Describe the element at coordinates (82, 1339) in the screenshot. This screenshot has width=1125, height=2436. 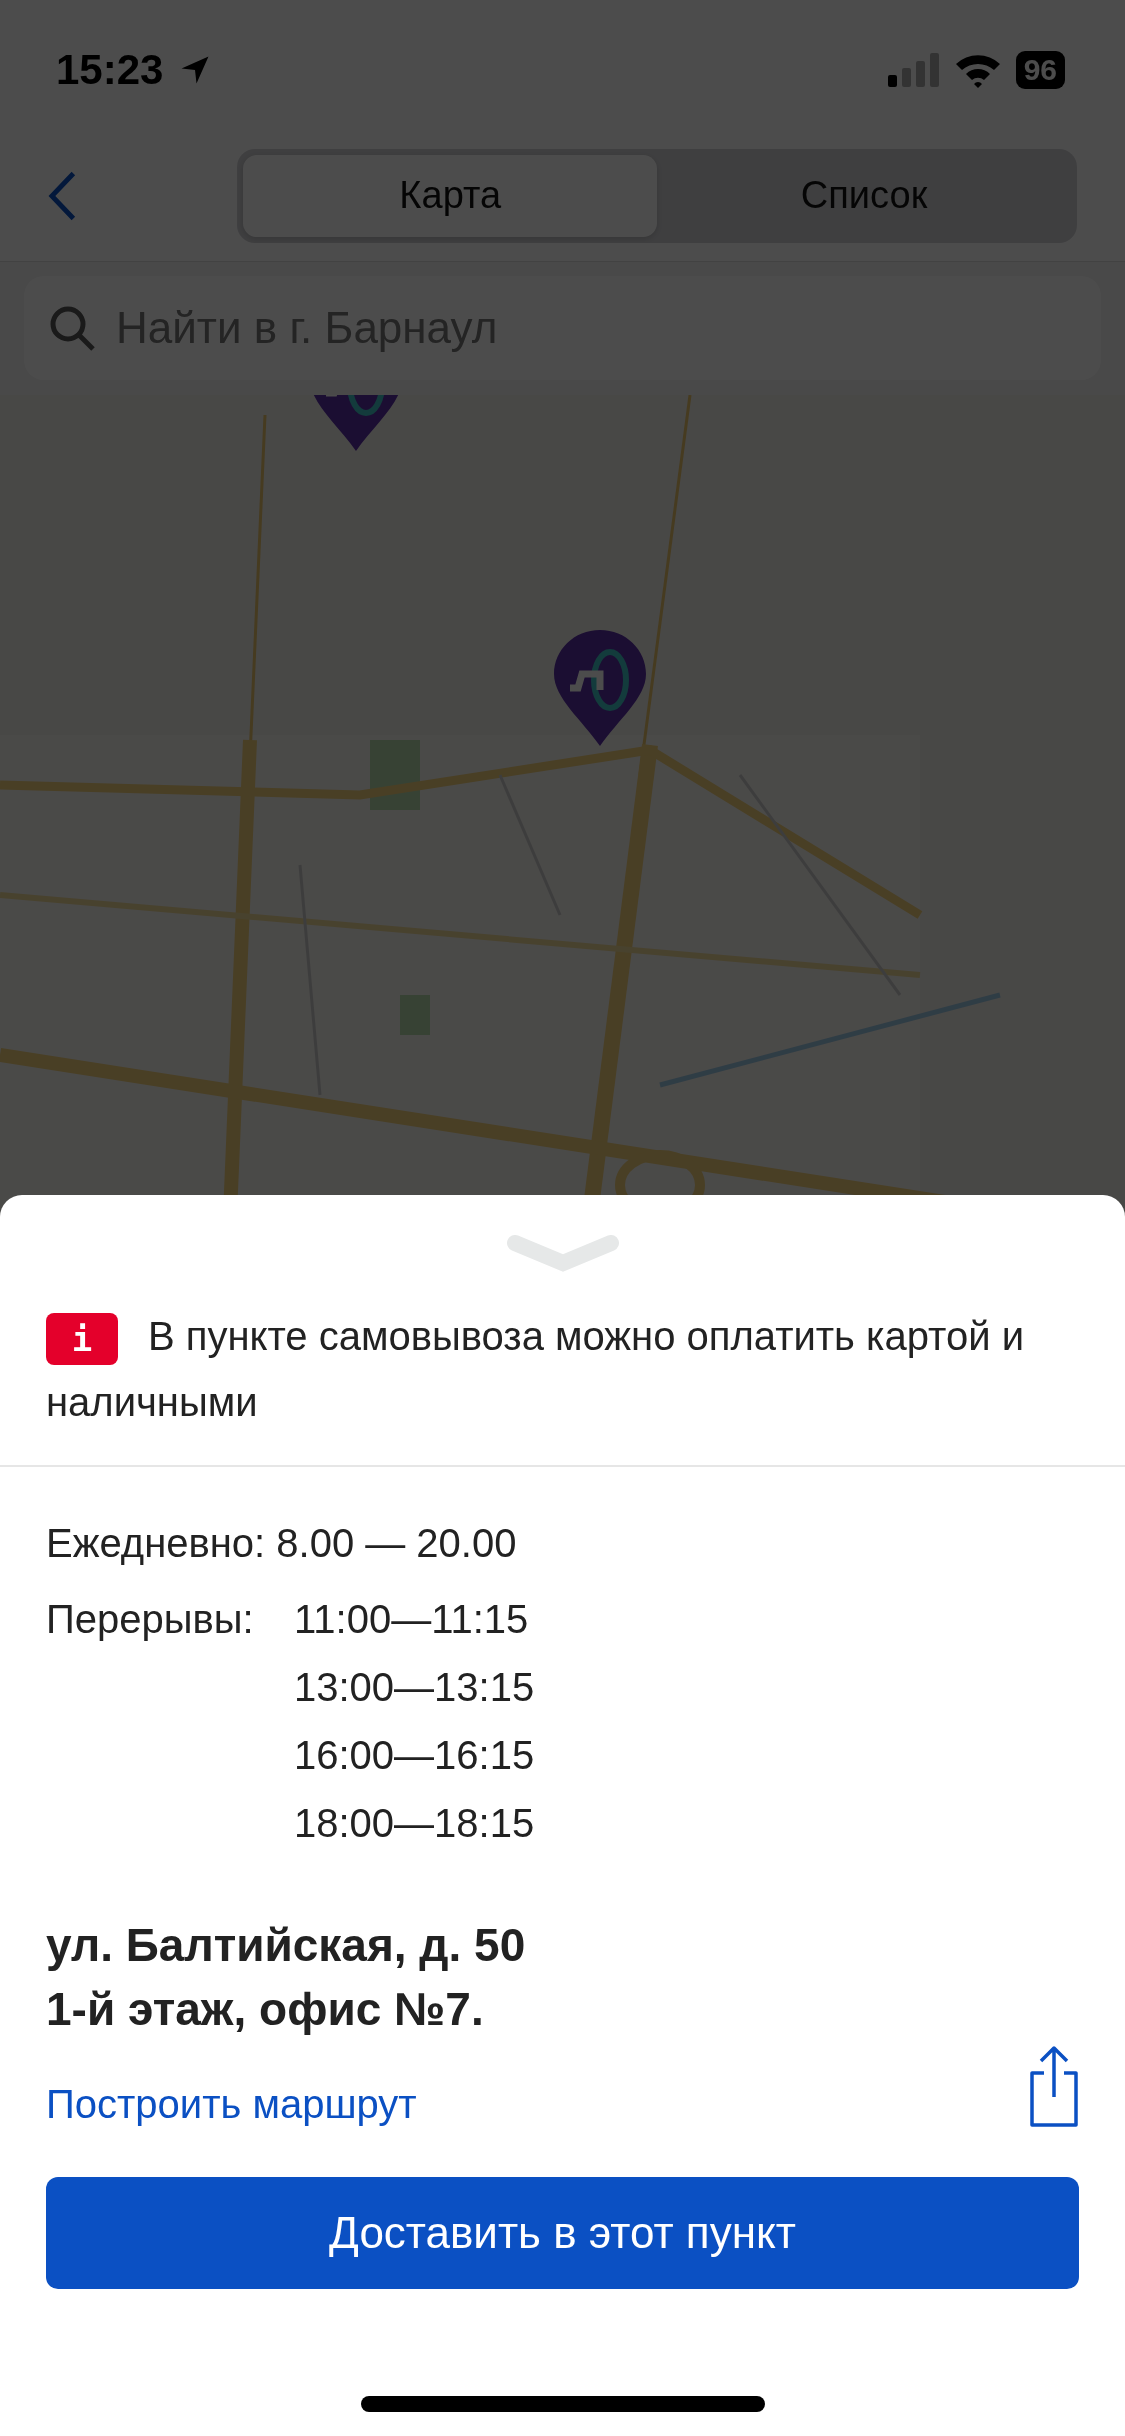
I see `info-badge: i` at that location.